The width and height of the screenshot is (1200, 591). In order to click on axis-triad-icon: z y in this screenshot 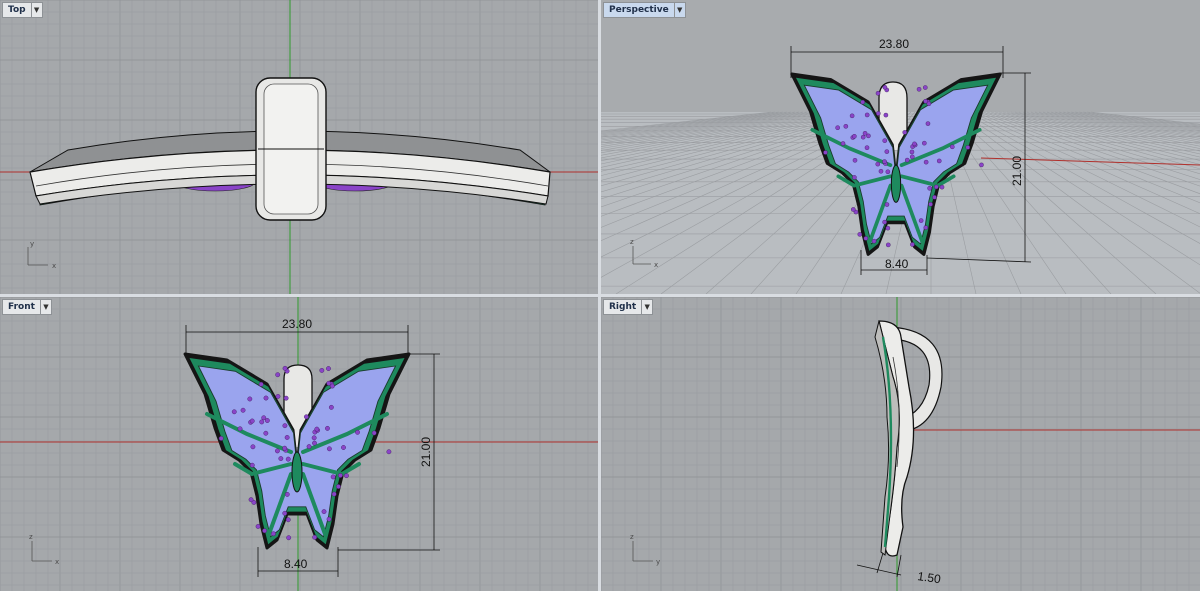, I will do `click(645, 549)`.